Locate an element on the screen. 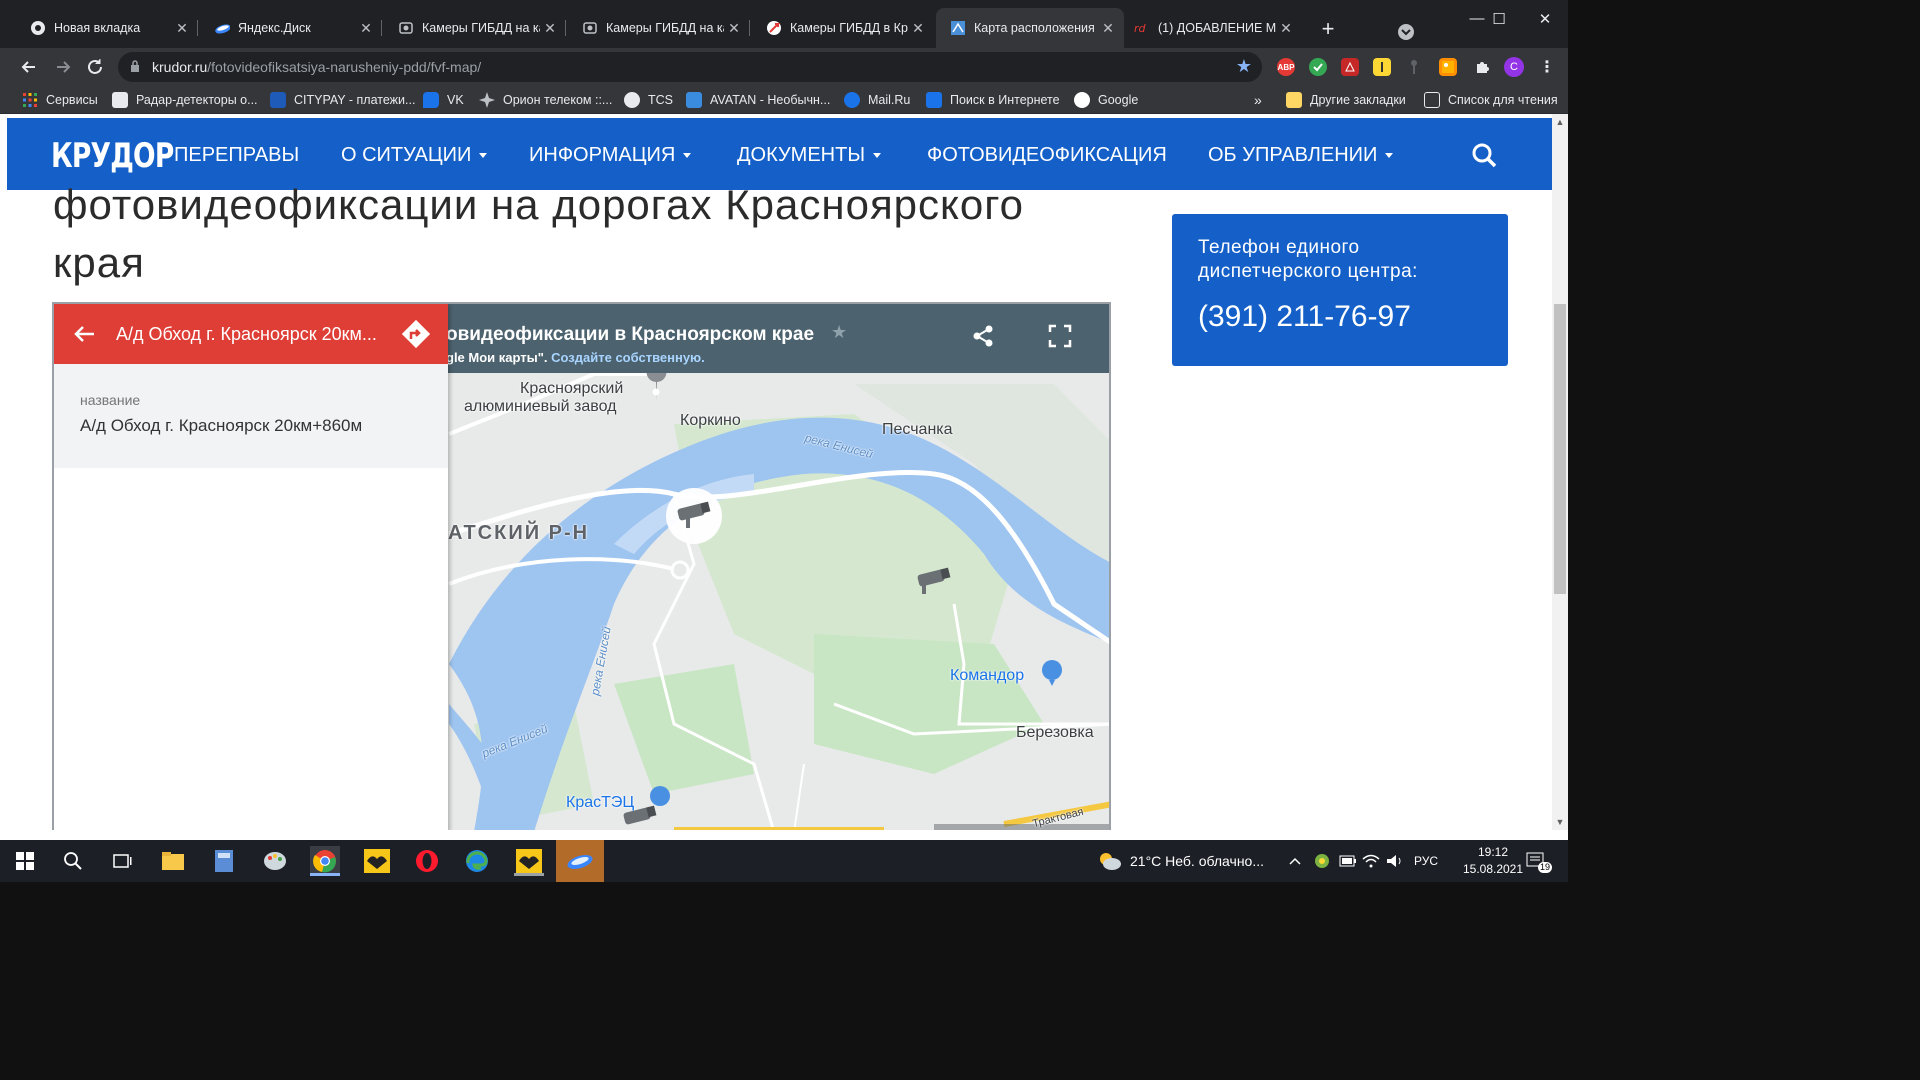 This screenshot has width=1920, height=1080. nav-situation: О СИТУАЦИИ is located at coordinates (414, 155).